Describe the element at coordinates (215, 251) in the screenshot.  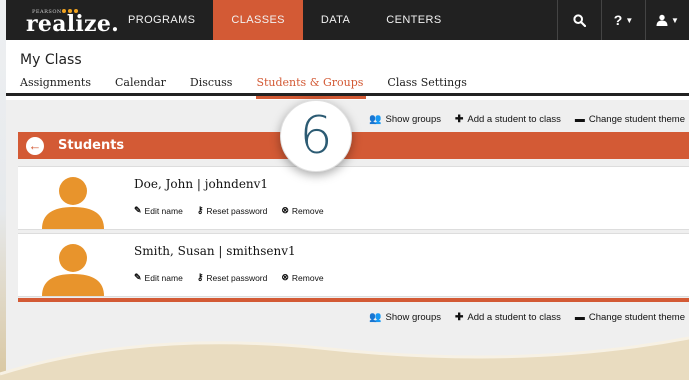
I see `student-name: Smith, Susan | smithsenv1` at that location.